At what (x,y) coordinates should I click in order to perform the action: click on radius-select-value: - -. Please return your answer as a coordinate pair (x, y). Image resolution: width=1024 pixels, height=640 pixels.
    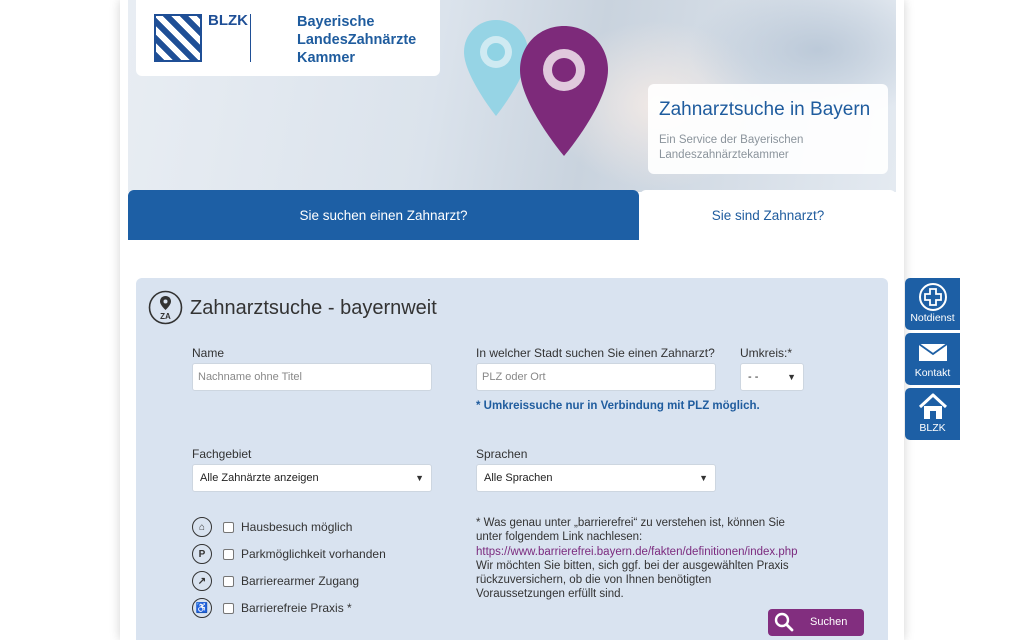
    Looking at the image, I should click on (753, 377).